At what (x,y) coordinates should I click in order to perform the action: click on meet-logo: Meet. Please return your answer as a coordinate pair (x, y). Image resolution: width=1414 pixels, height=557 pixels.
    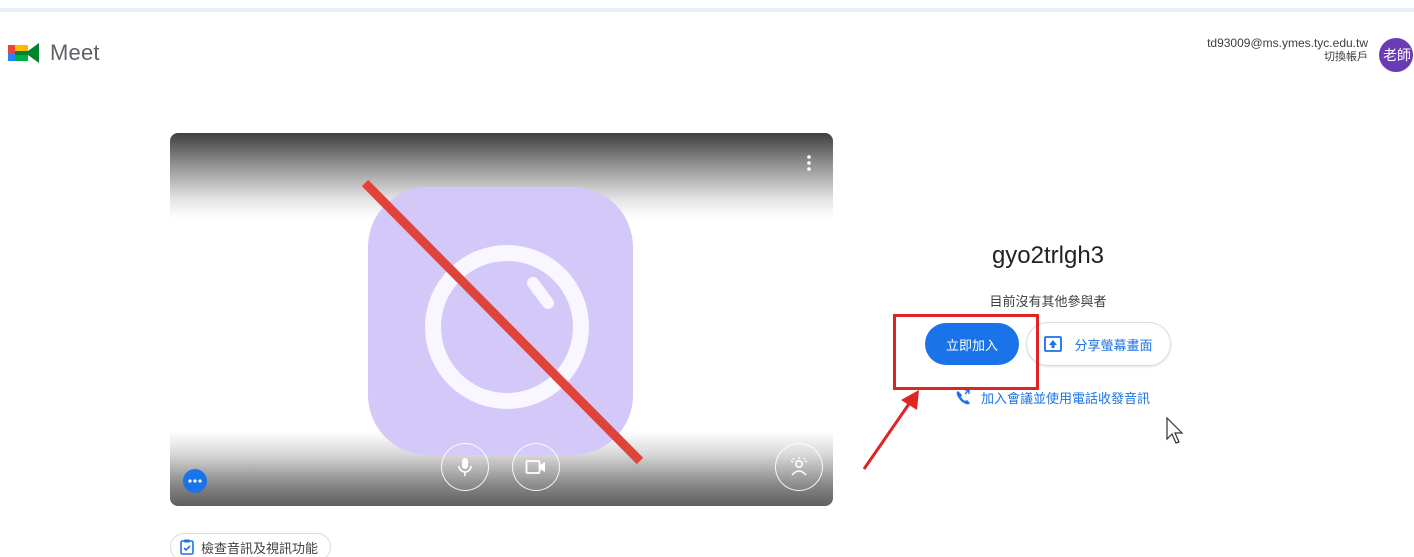
    Looking at the image, I should click on (54, 53).